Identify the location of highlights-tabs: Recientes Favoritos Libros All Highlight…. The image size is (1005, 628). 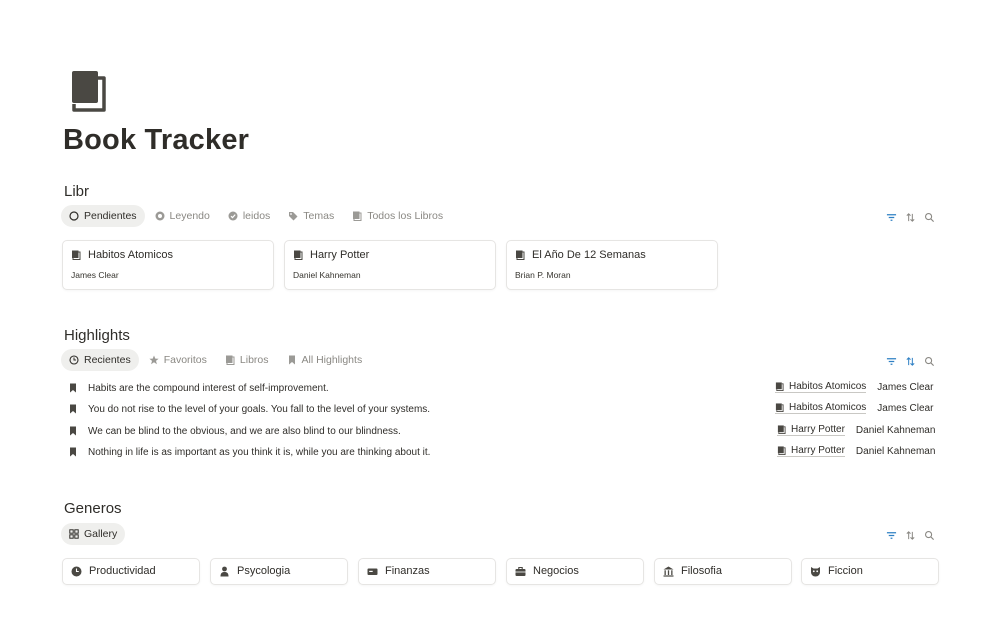
(215, 360).